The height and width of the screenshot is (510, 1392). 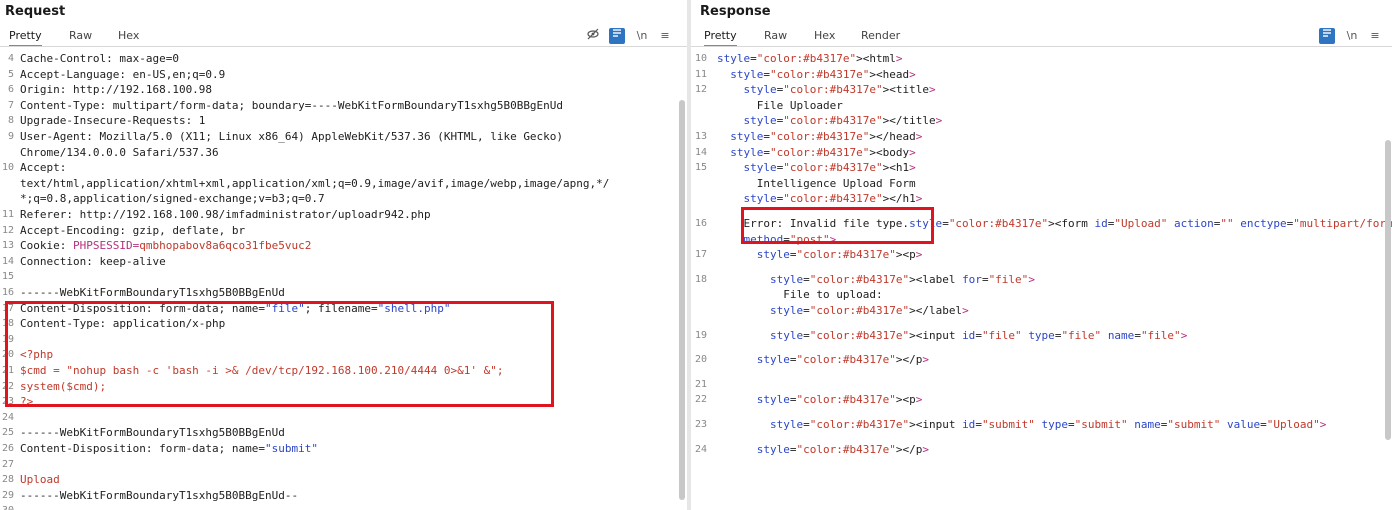 What do you see at coordinates (1041, 37) in the screenshot?
I see `response-tabs: Pretty Raw Hex Render` at bounding box center [1041, 37].